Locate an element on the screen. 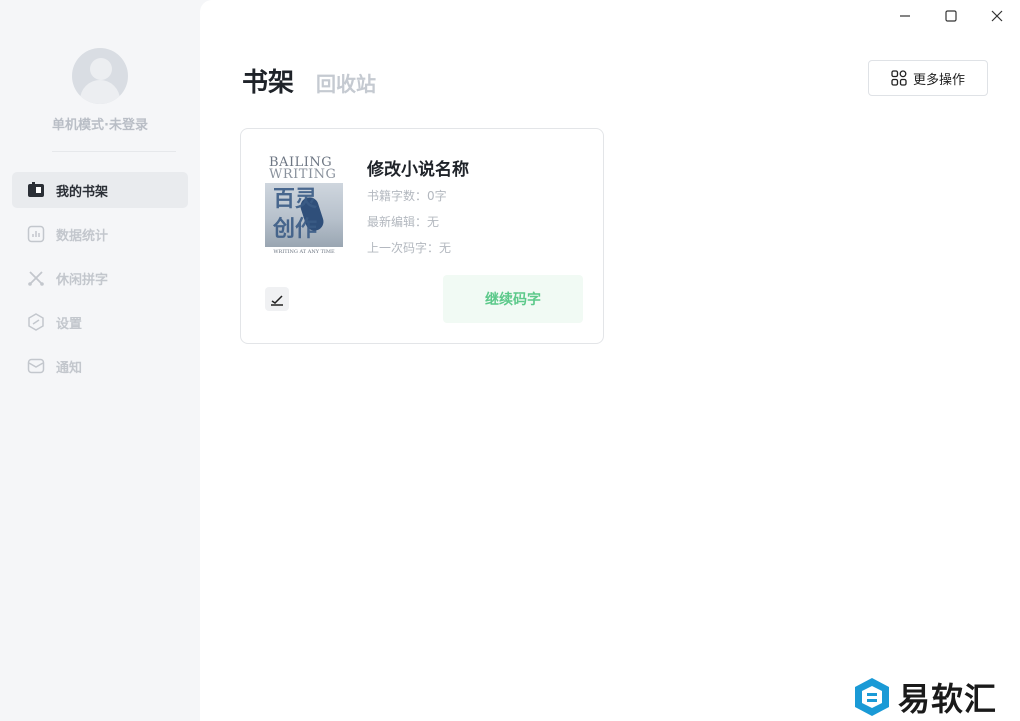 Image resolution: width=1020 pixels, height=721 pixels. book-word-count: 书籍字数：0字 is located at coordinates (407, 196).